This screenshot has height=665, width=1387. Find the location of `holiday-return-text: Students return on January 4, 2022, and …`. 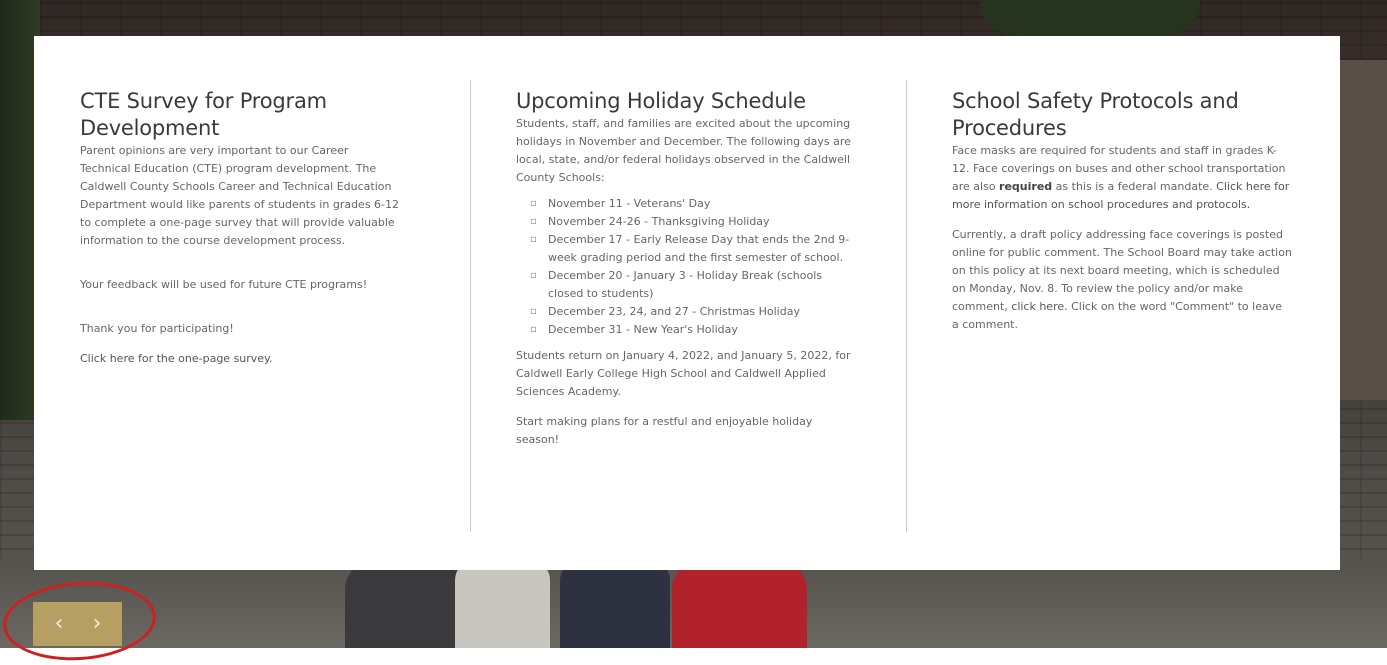

holiday-return-text: Students return on January 4, 2022, and … is located at coordinates (683, 373).